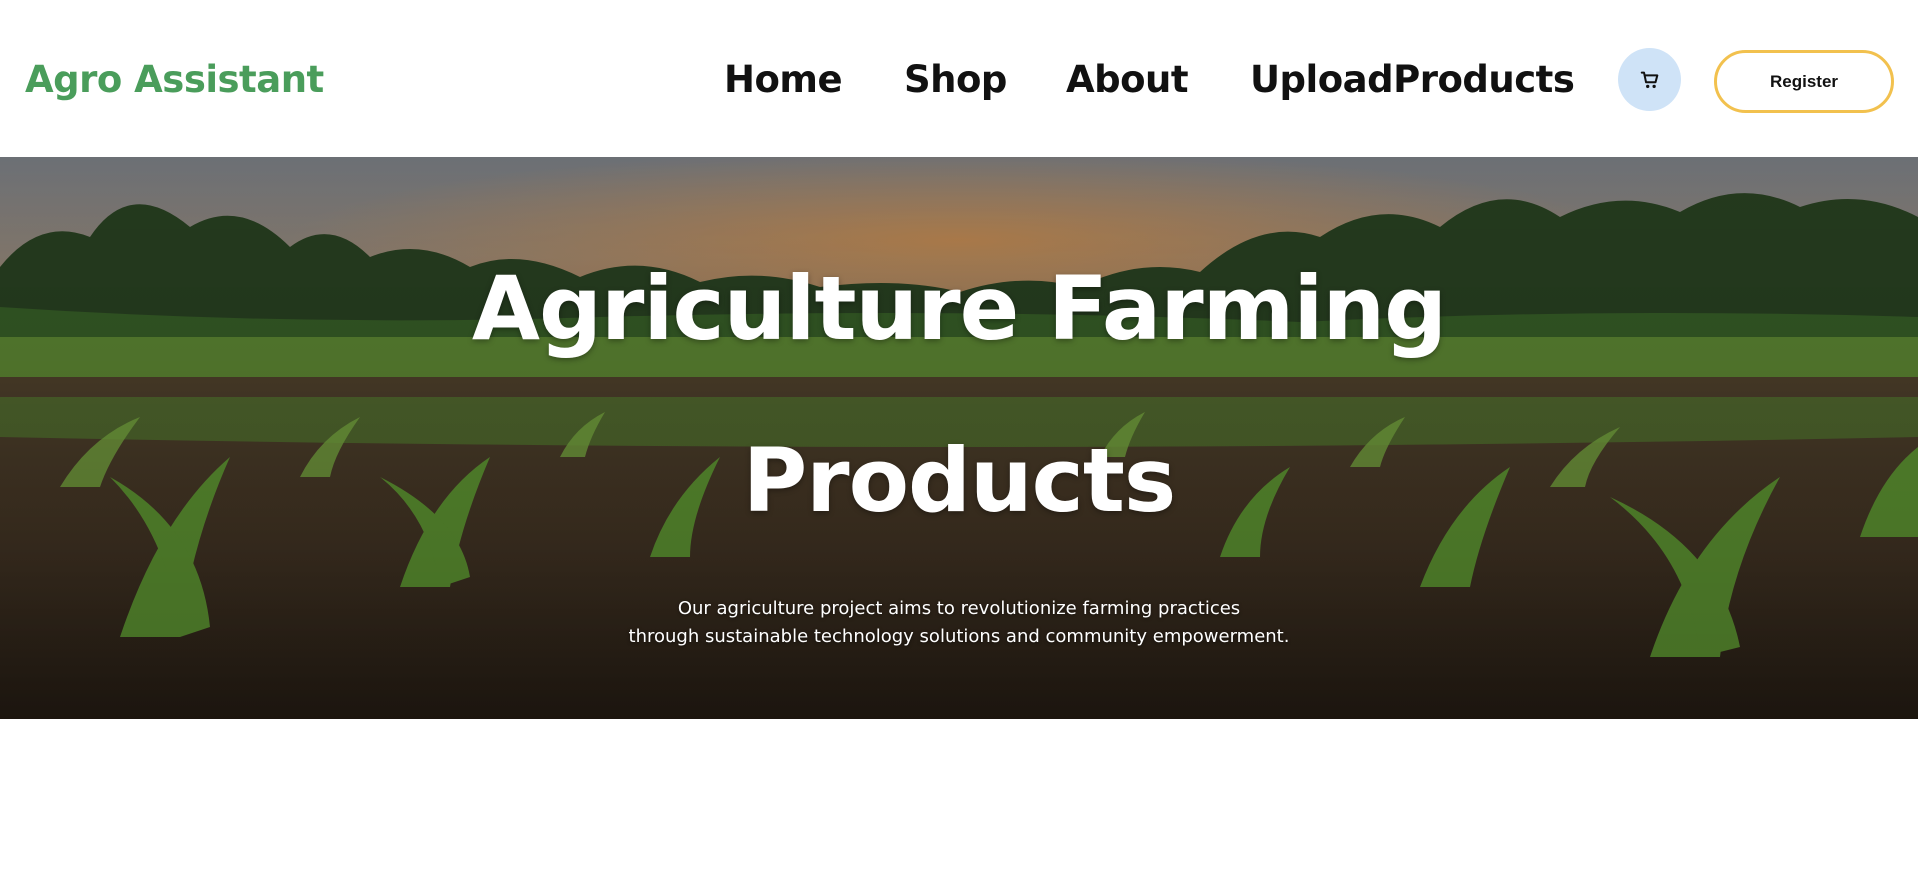  I want to click on nav-link-about: About, so click(1127, 79).